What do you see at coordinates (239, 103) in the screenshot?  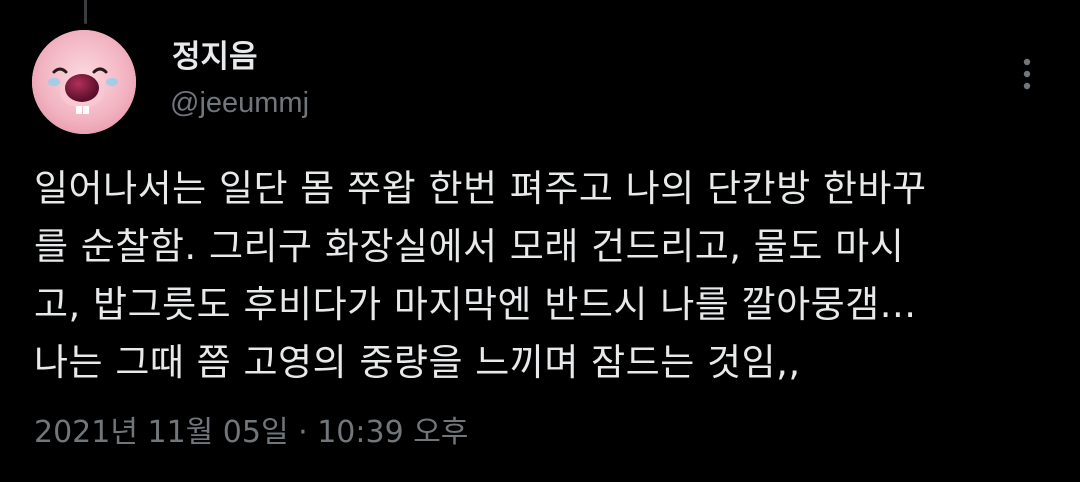 I see `user-handle: @jeeummj` at bounding box center [239, 103].